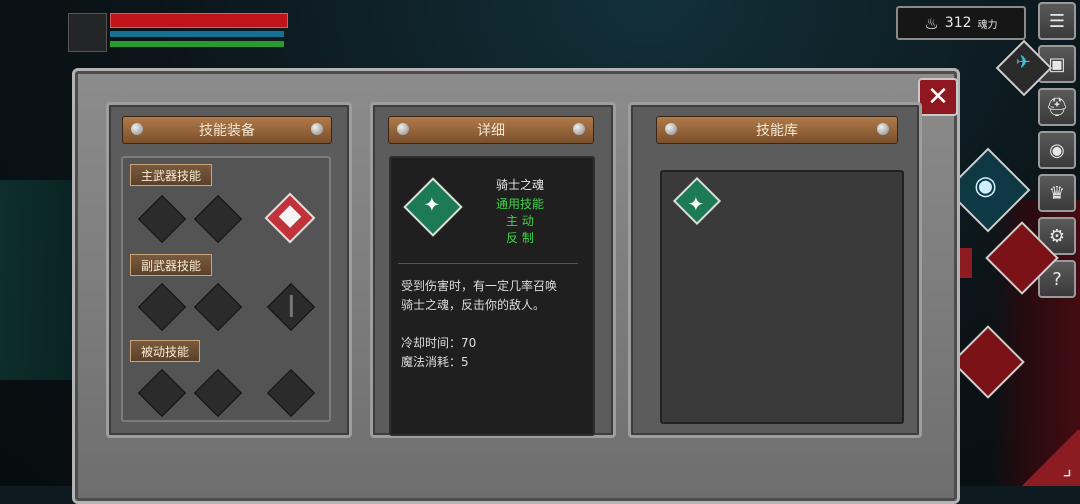 The image size is (1080, 504). What do you see at coordinates (1023, 62) in the screenshot?
I see `runner-icon: ✈` at bounding box center [1023, 62].